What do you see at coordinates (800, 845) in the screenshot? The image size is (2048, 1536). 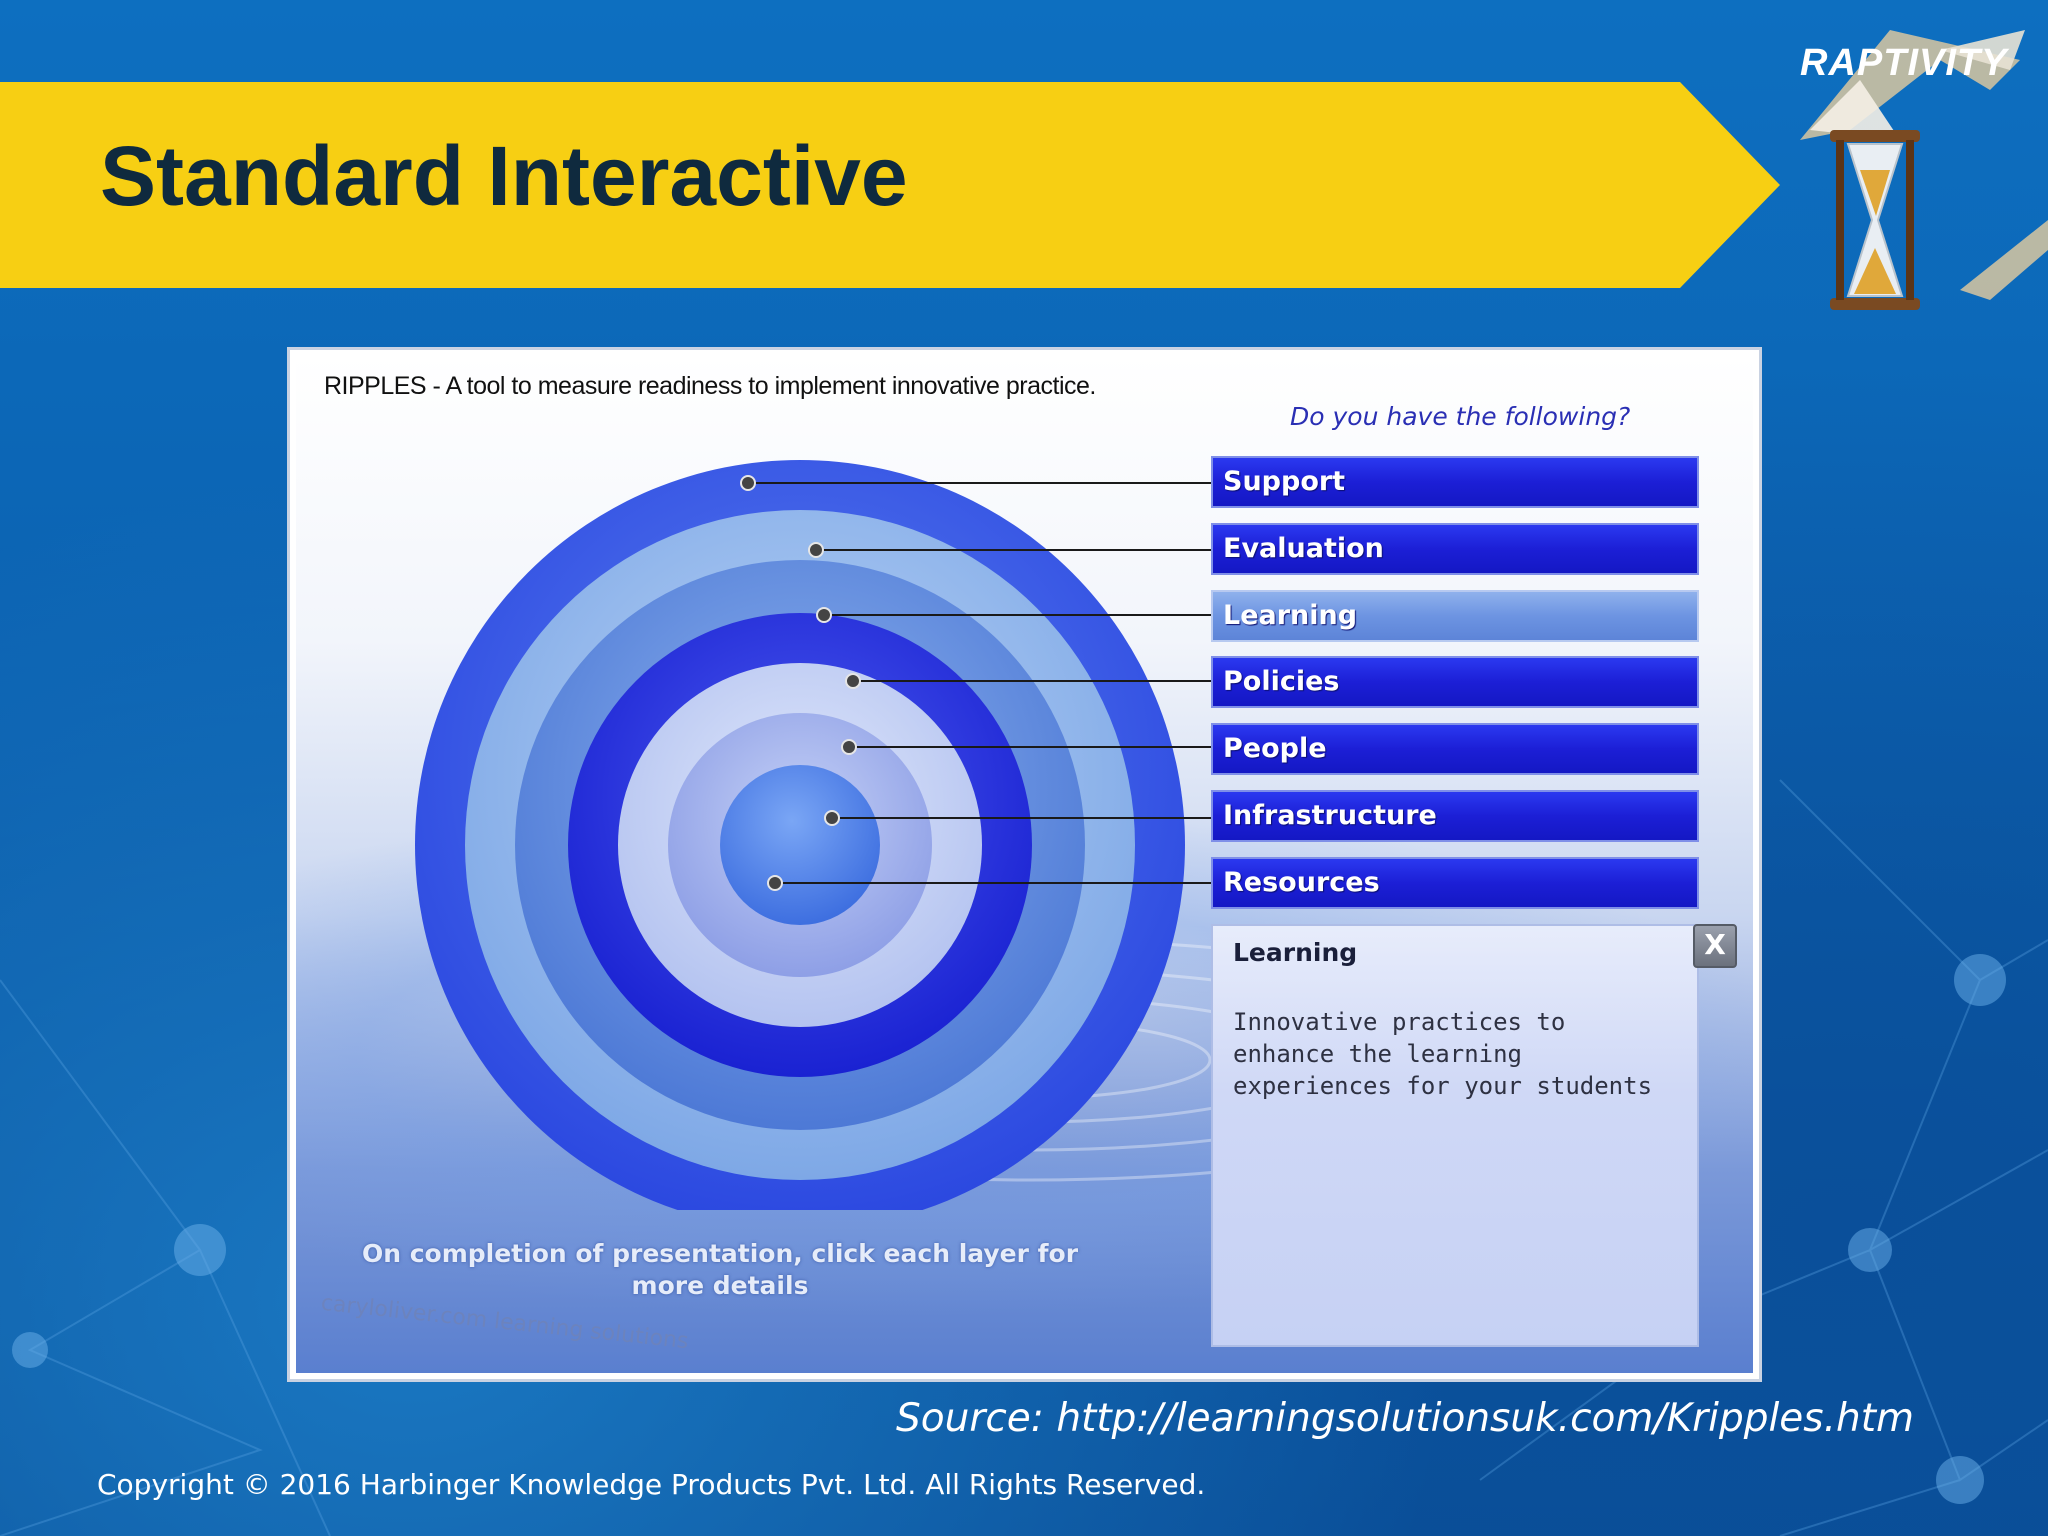 I see `ripple-layer-resources` at bounding box center [800, 845].